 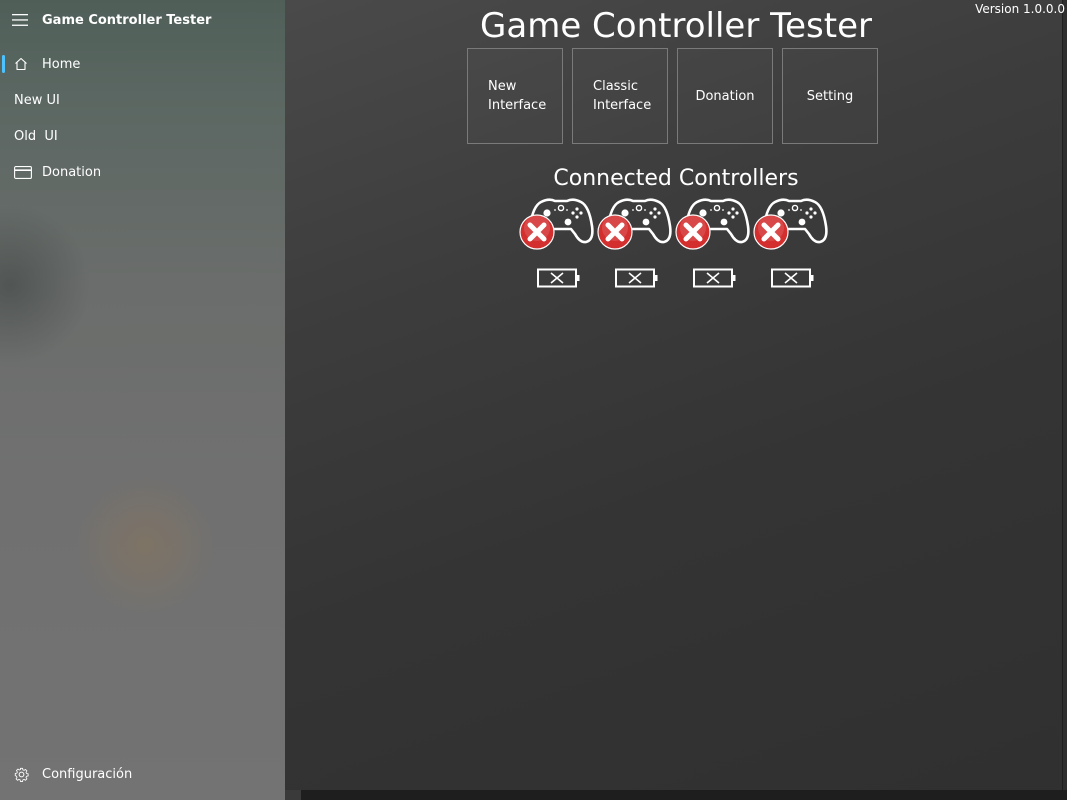 I want to click on classic-interface-button: Classic Interface, so click(x=620, y=96).